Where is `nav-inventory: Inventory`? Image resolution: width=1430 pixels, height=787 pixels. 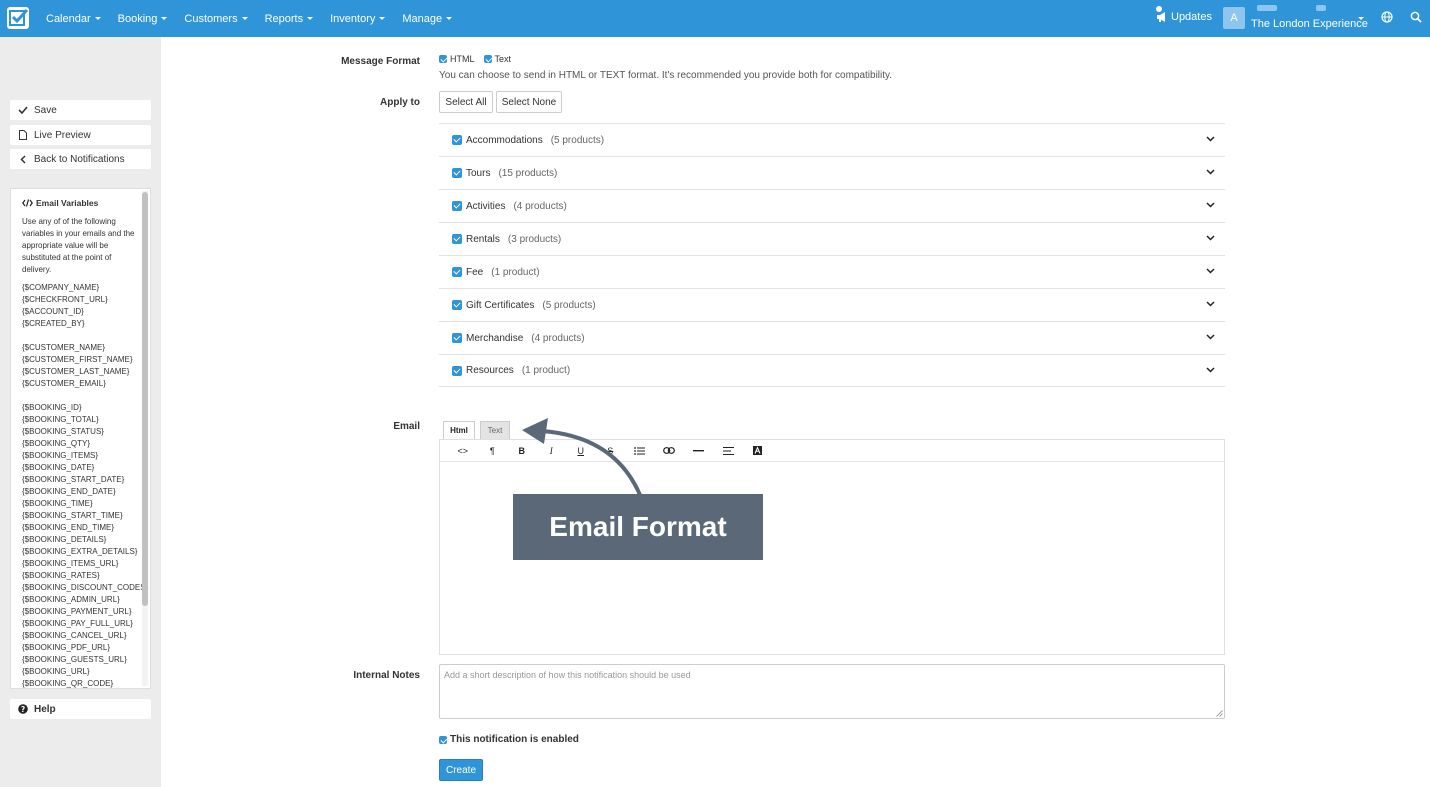
nav-inventory: Inventory is located at coordinates (358, 19).